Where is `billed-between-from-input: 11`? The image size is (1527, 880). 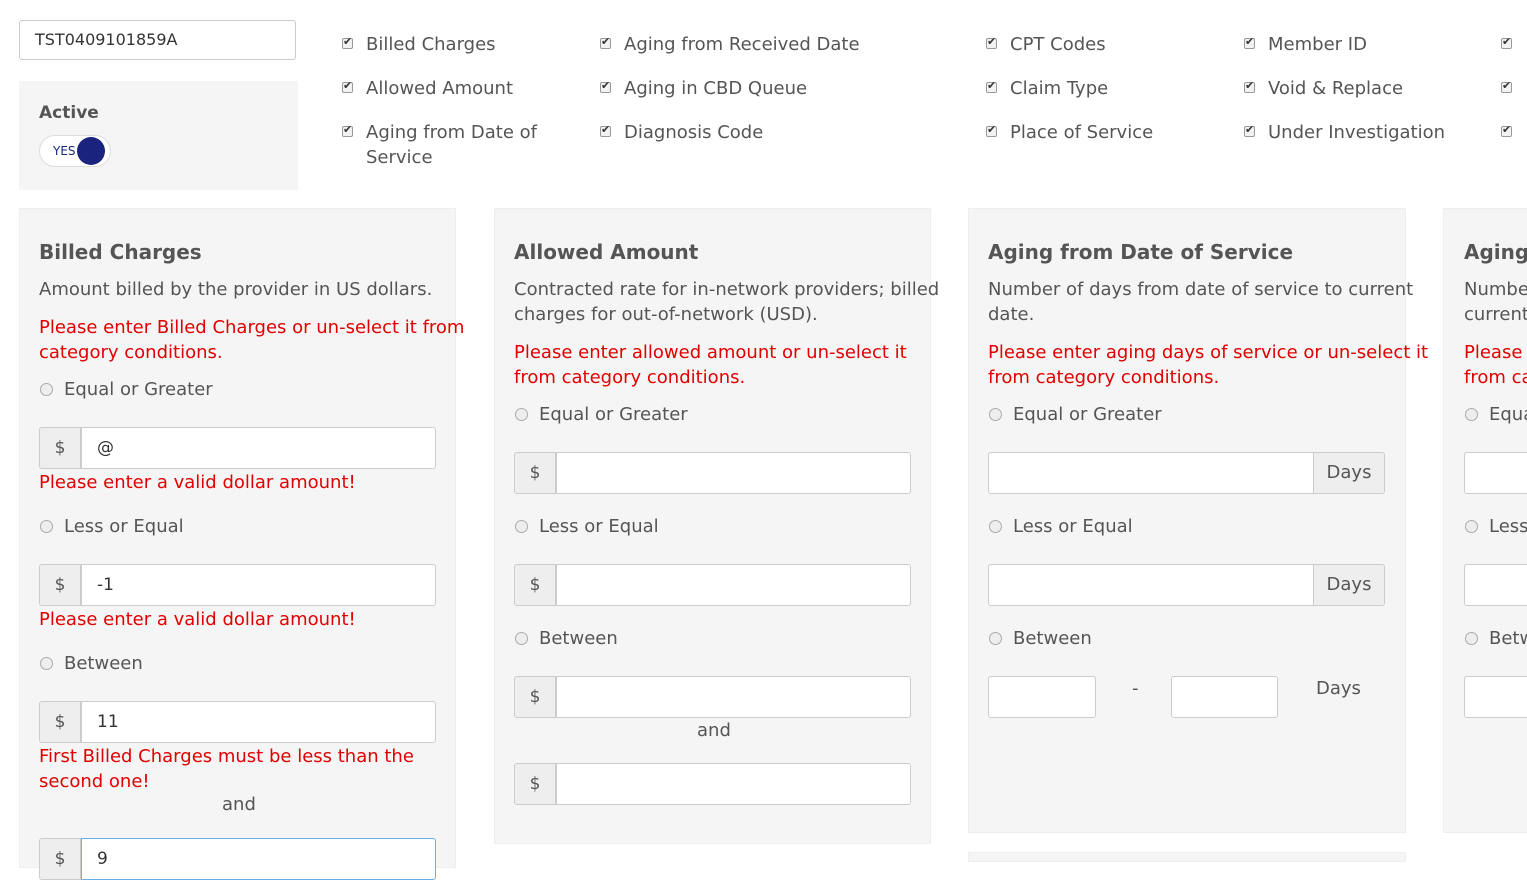 billed-between-from-input: 11 is located at coordinates (258, 722).